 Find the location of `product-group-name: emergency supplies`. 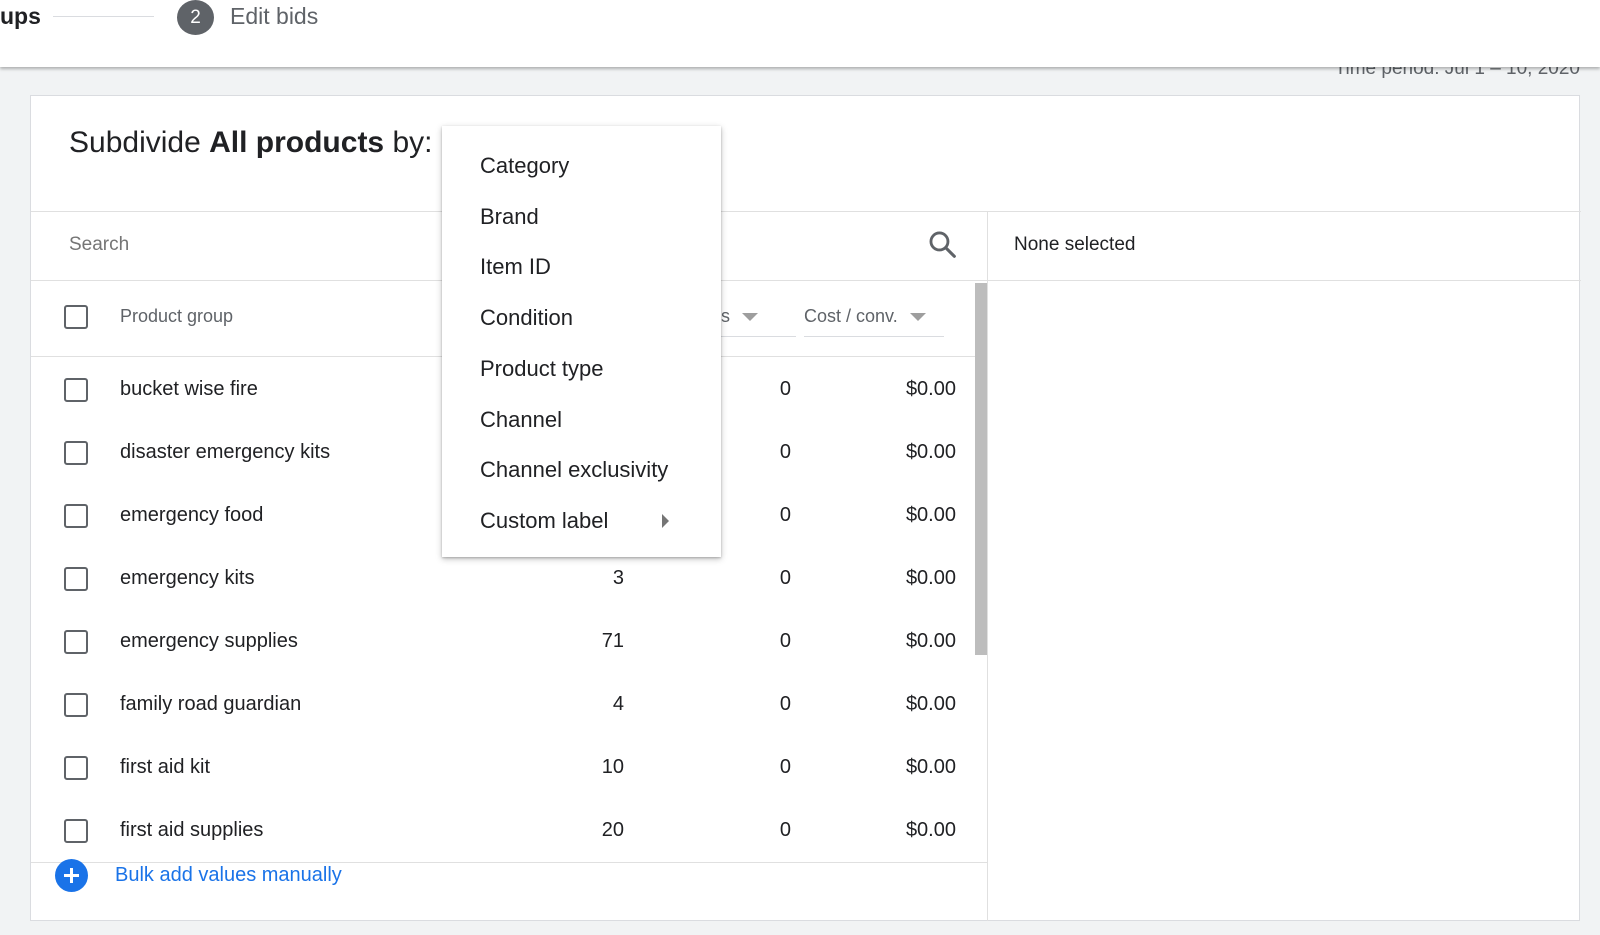

product-group-name: emergency supplies is located at coordinates (209, 641).